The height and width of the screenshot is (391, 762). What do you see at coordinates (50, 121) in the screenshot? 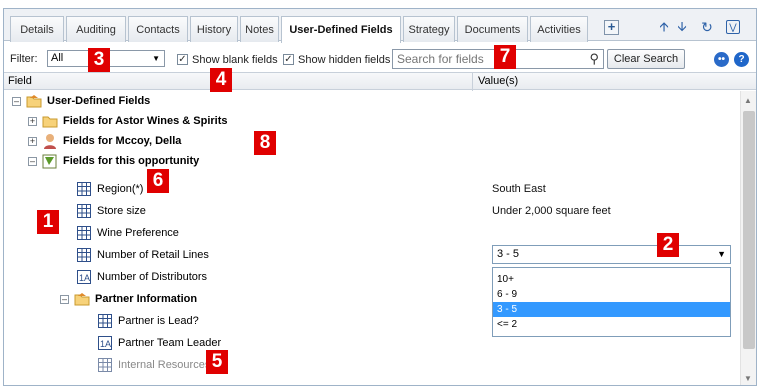
I see `folder-icon` at bounding box center [50, 121].